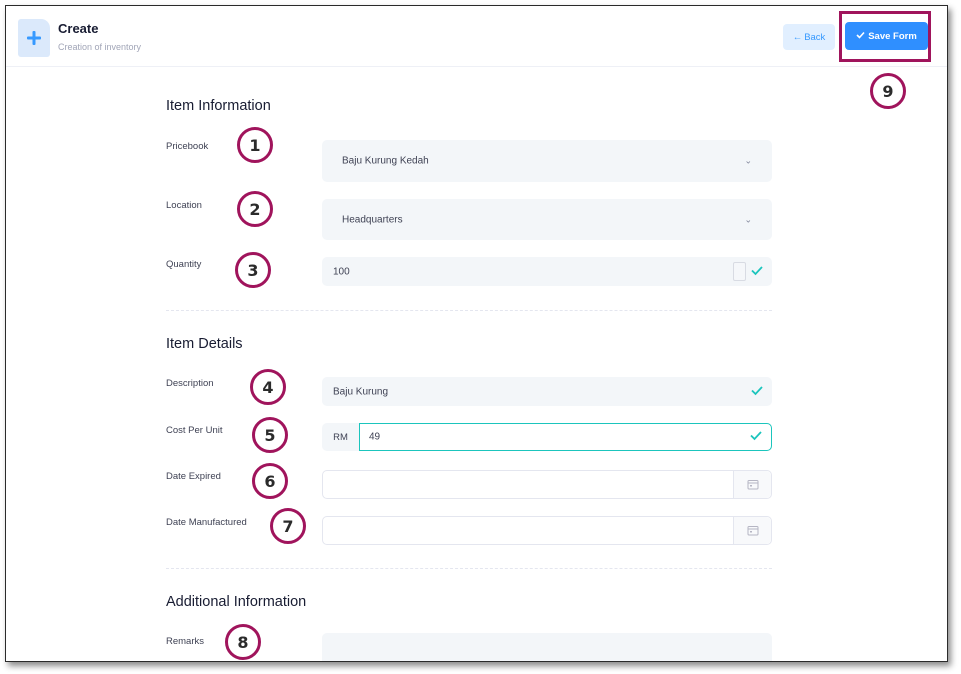 This screenshot has height=674, width=961. I want to click on annotation-badge-2: 2, so click(255, 209).